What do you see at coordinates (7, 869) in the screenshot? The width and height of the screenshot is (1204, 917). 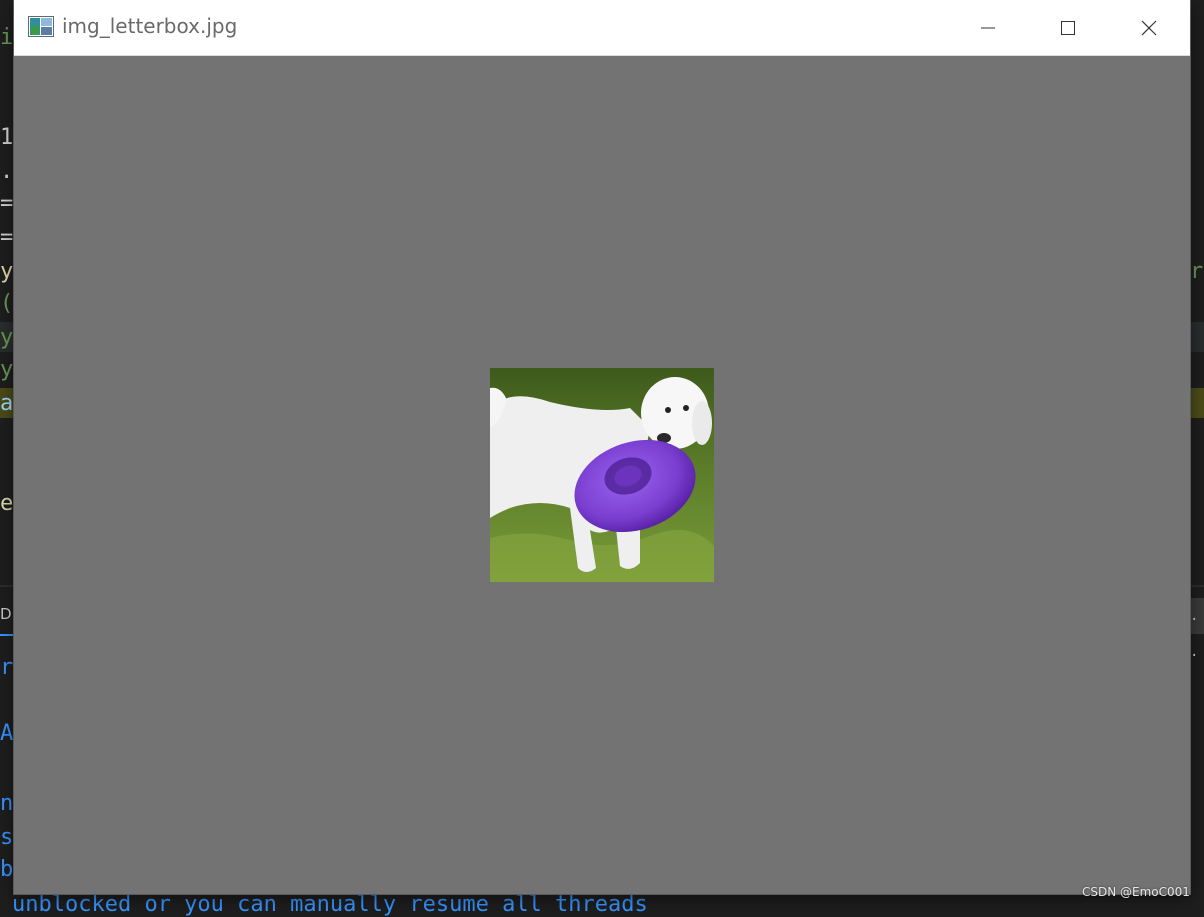 I see `terminal-glyph: b` at bounding box center [7, 869].